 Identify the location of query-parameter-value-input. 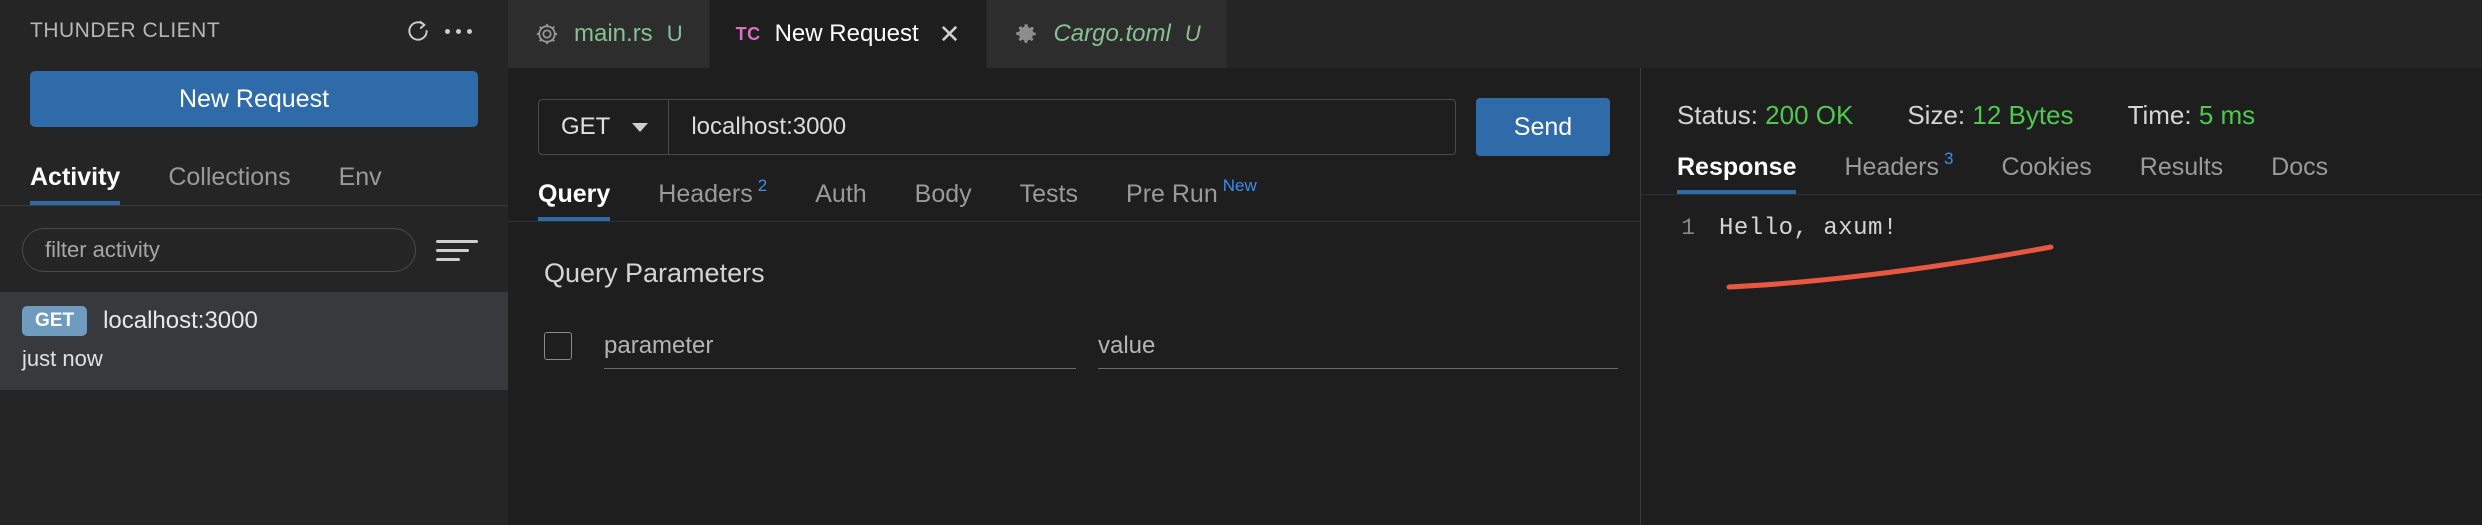
(1358, 345).